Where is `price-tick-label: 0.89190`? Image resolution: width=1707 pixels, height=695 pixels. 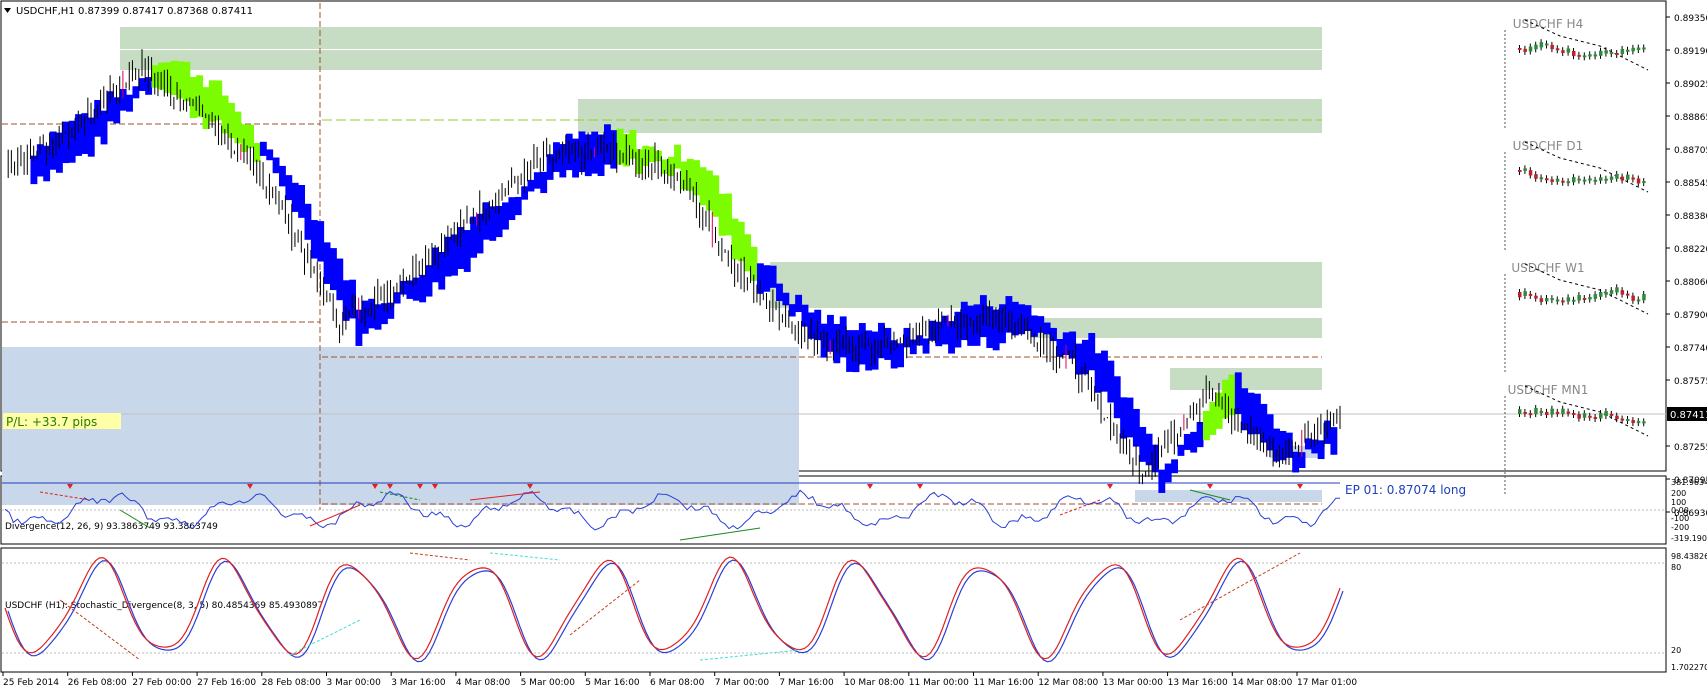 price-tick-label: 0.89190 is located at coordinates (1690, 52).